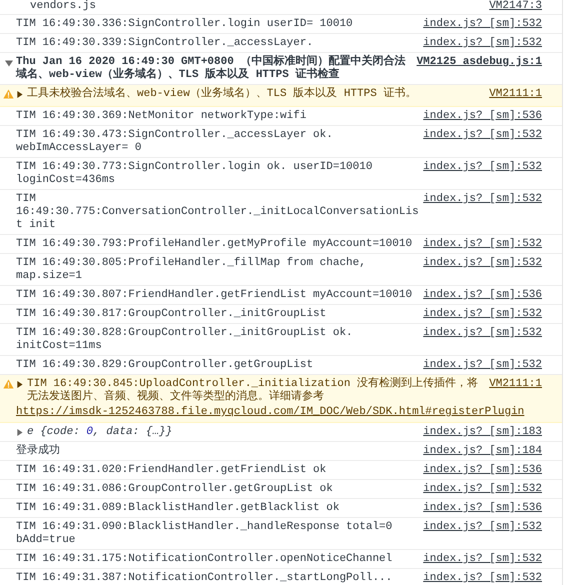 Image resolution: width=572 pixels, height=585 pixels. I want to click on log-message: vendors.js, so click(63, 6).